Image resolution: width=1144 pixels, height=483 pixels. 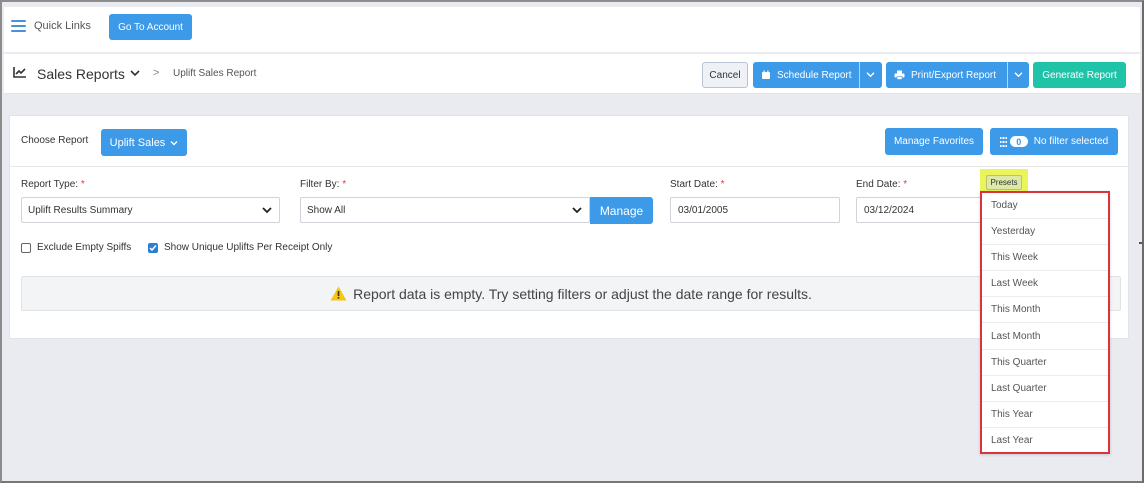 What do you see at coordinates (84, 247) in the screenshot?
I see `exclude-empty-spiffs-label: Exclude Empty Spiffs` at bounding box center [84, 247].